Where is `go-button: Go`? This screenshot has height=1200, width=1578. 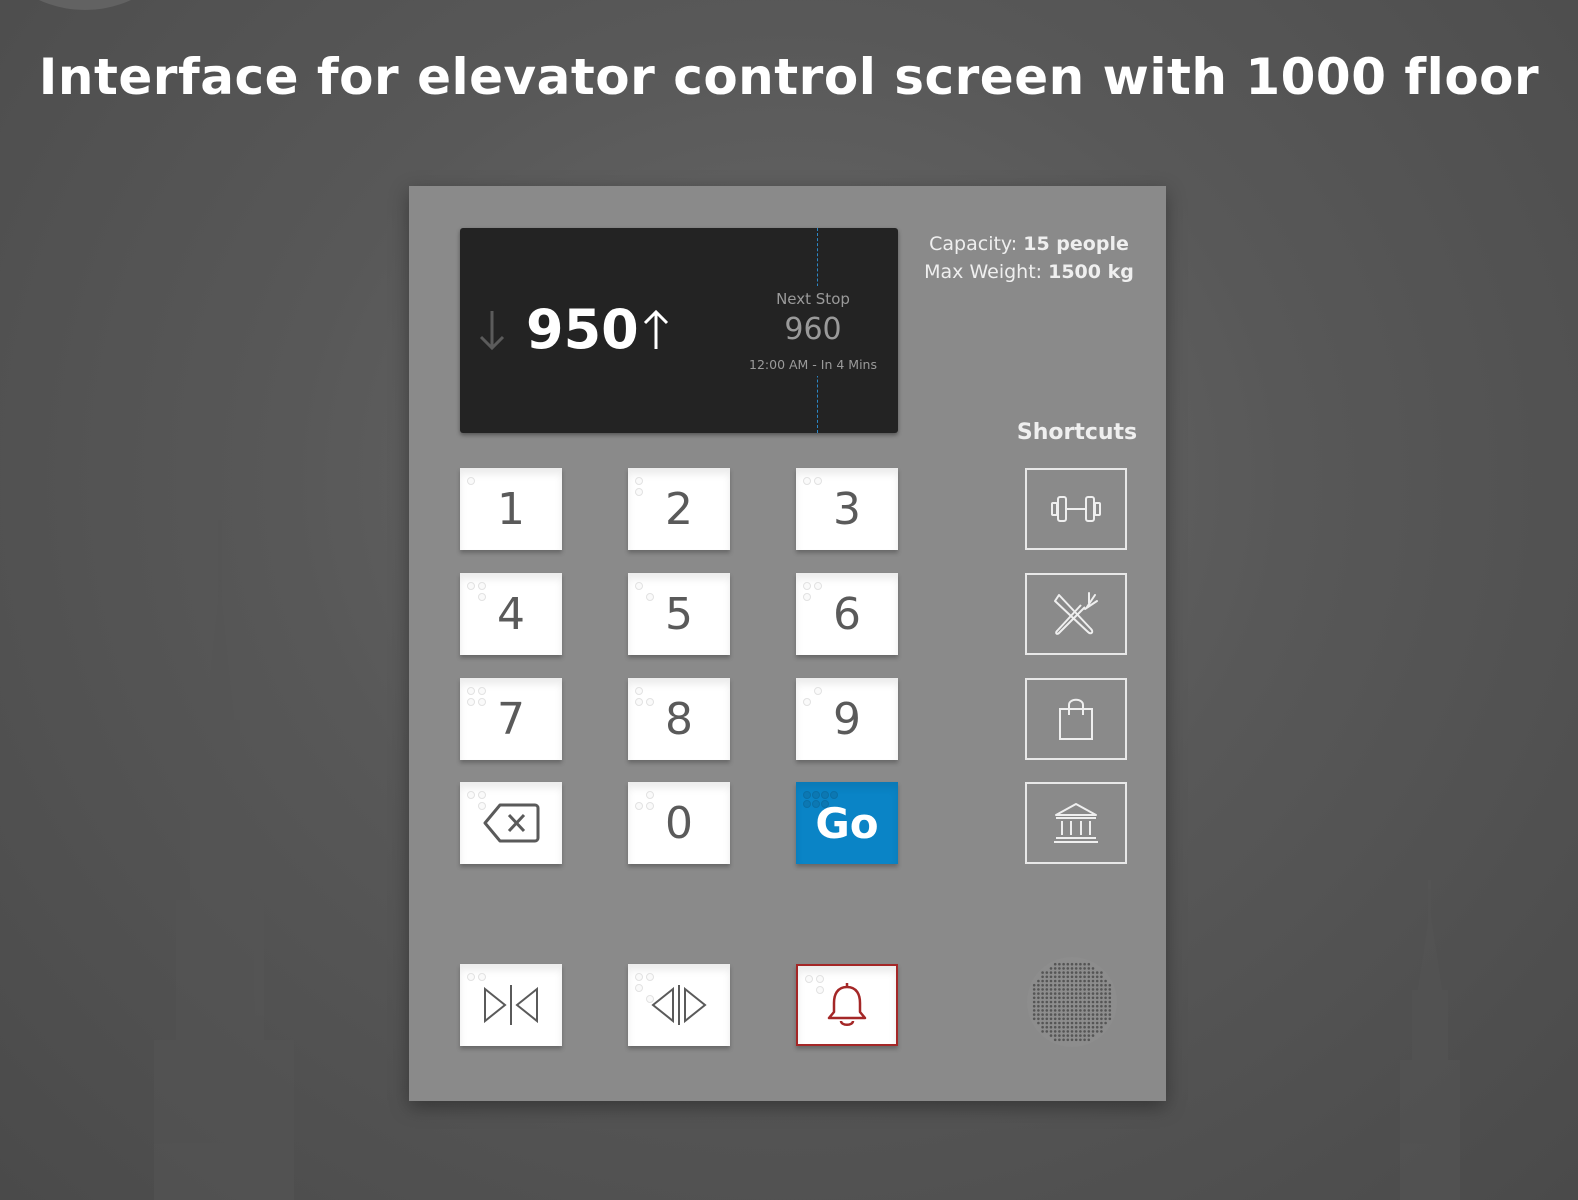 go-button: Go is located at coordinates (847, 823).